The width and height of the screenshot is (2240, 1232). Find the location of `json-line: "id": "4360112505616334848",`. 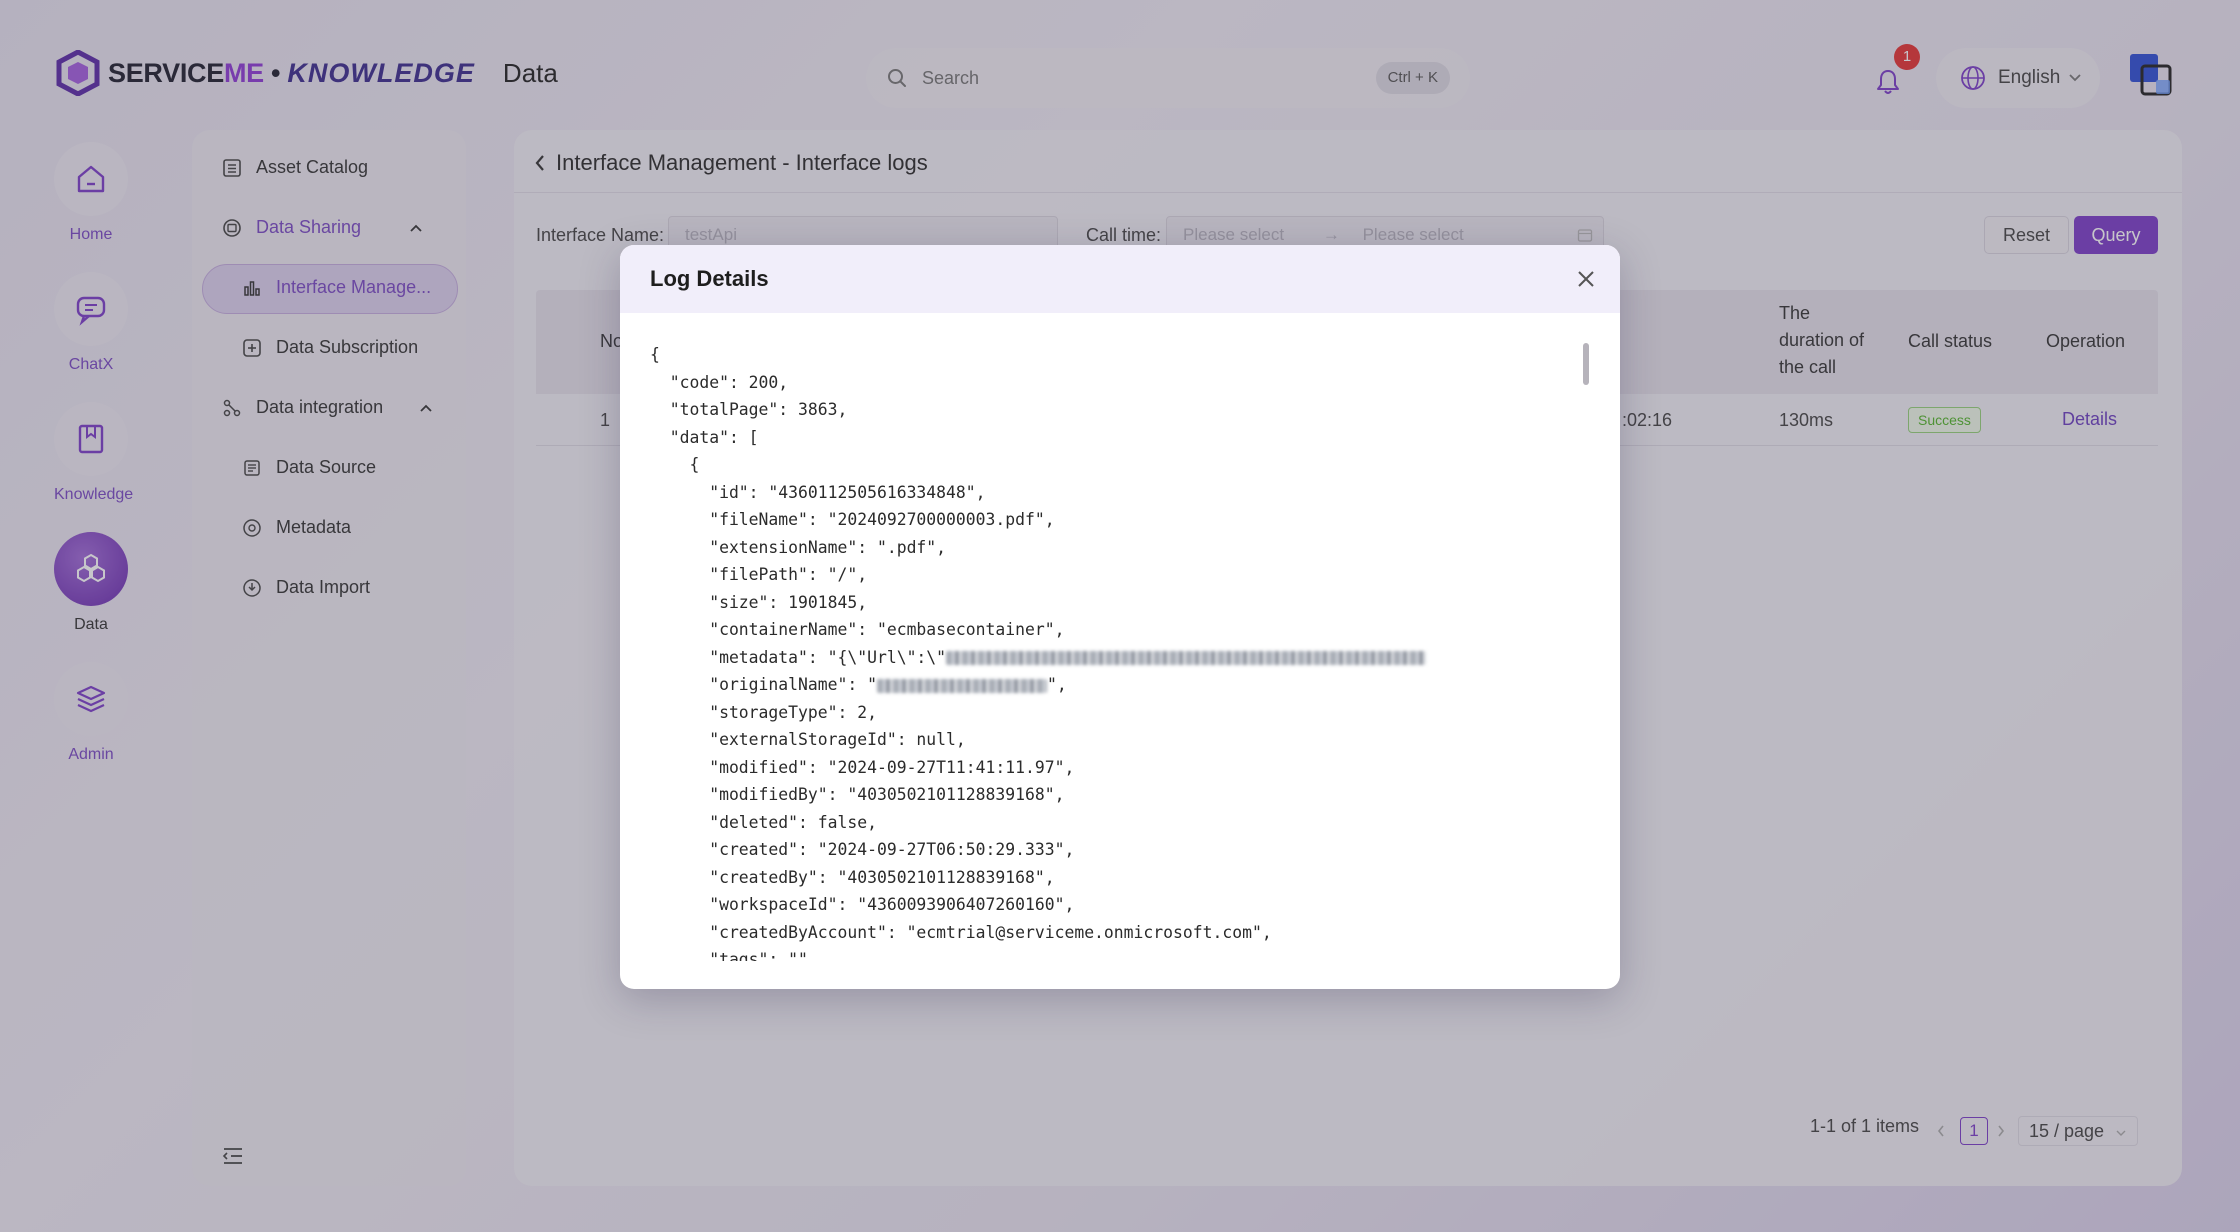

json-line: "id": "4360112505616334848", is located at coordinates (818, 492).